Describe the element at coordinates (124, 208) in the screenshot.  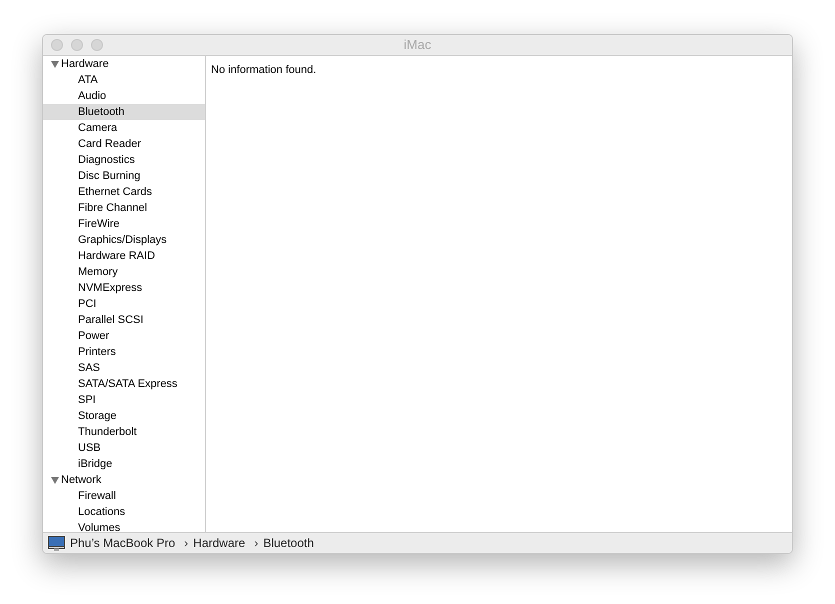
I see `sidebar-item: Fibre Channel` at that location.